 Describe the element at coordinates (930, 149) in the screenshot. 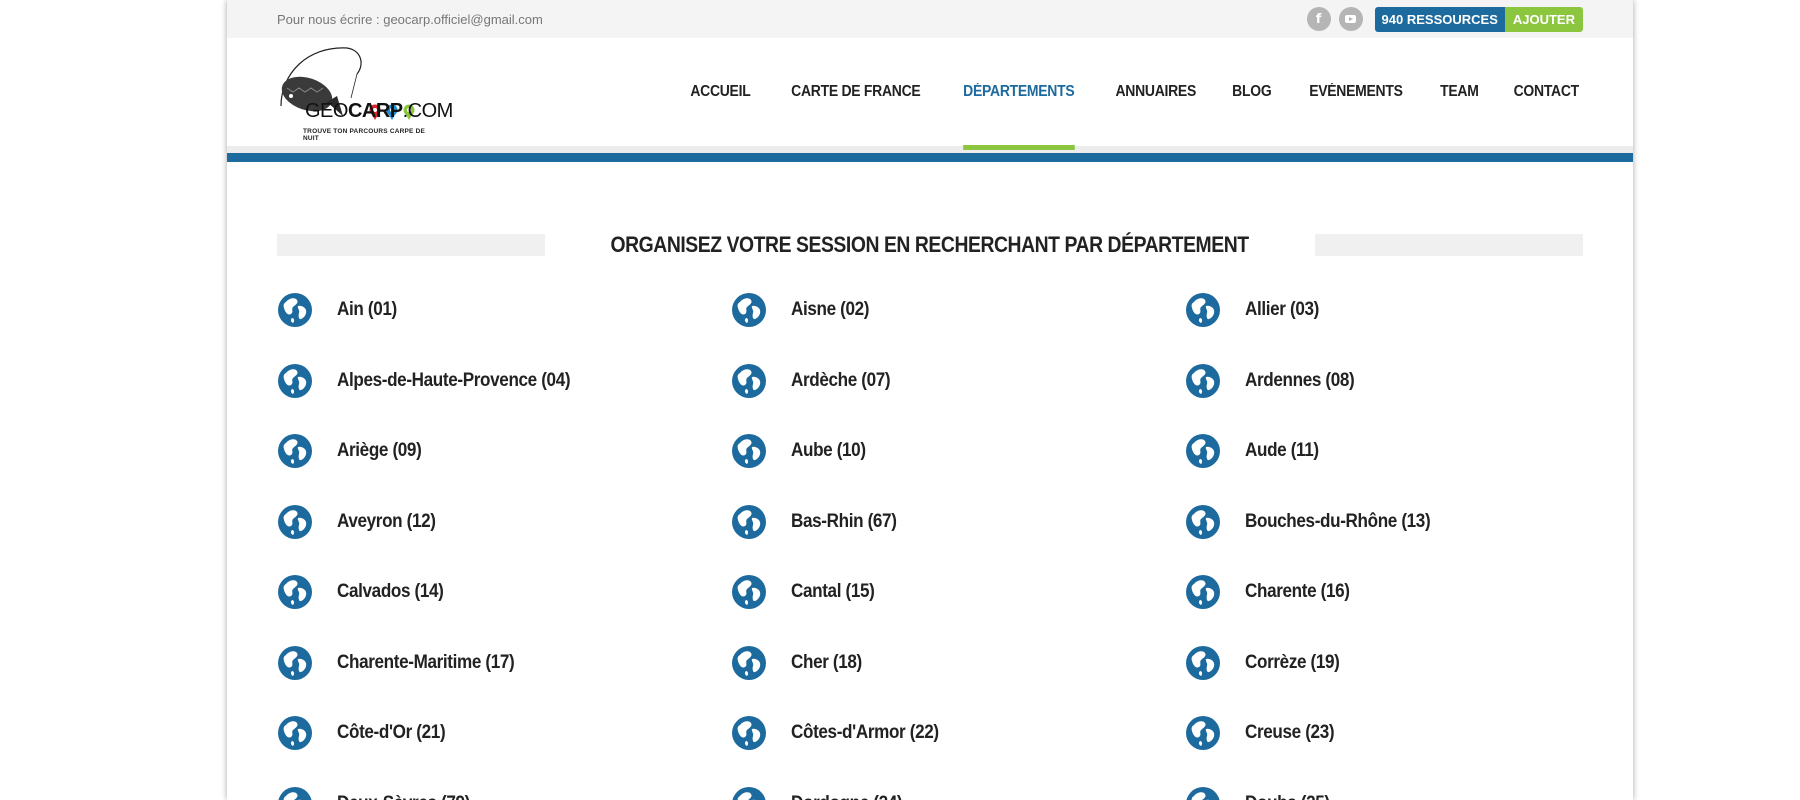

I see `header-divider` at that location.